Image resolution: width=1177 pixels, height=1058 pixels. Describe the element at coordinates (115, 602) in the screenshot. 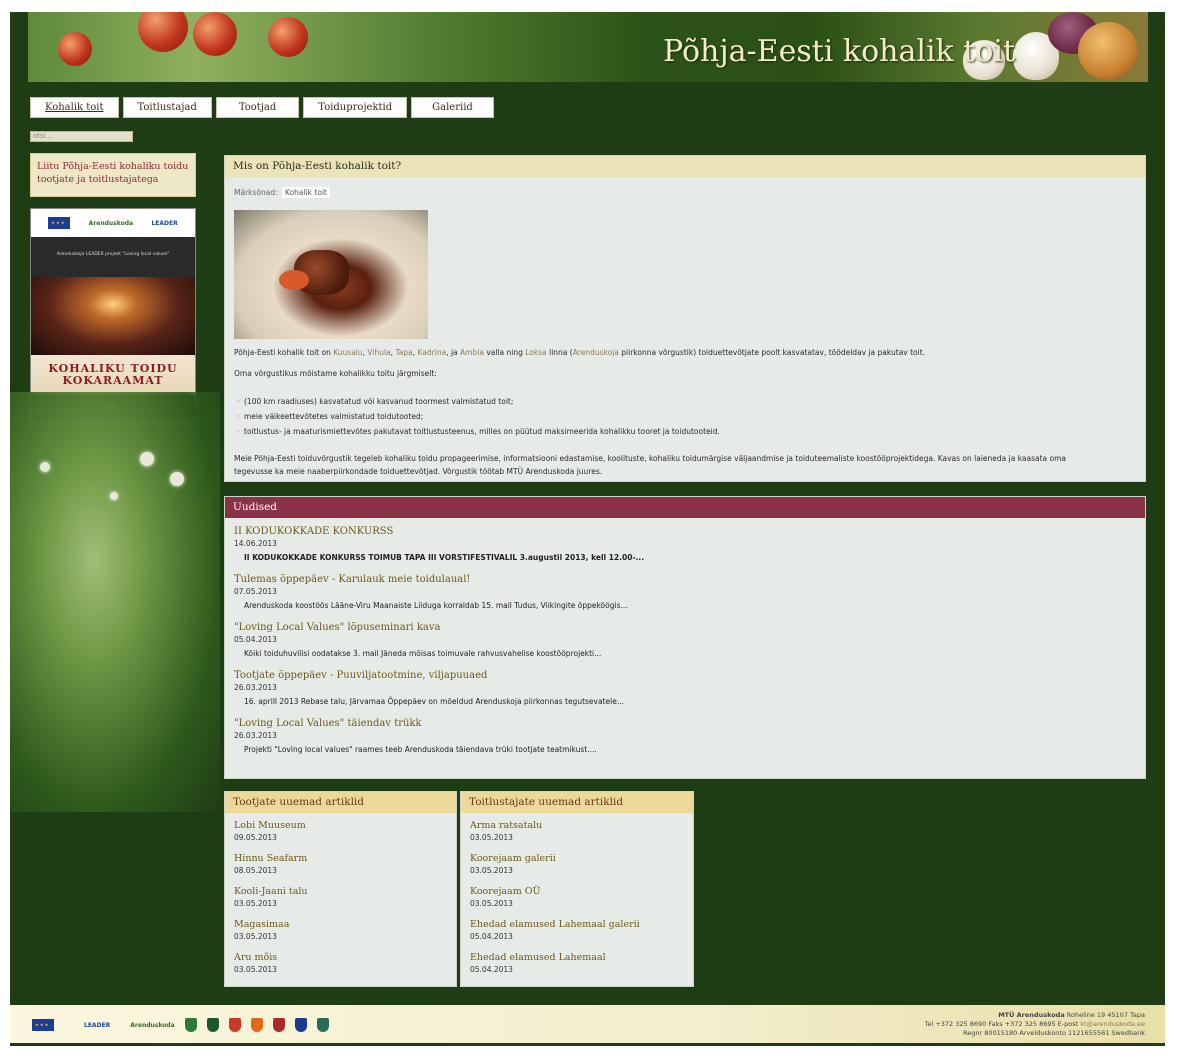

I see `meadow-background` at that location.